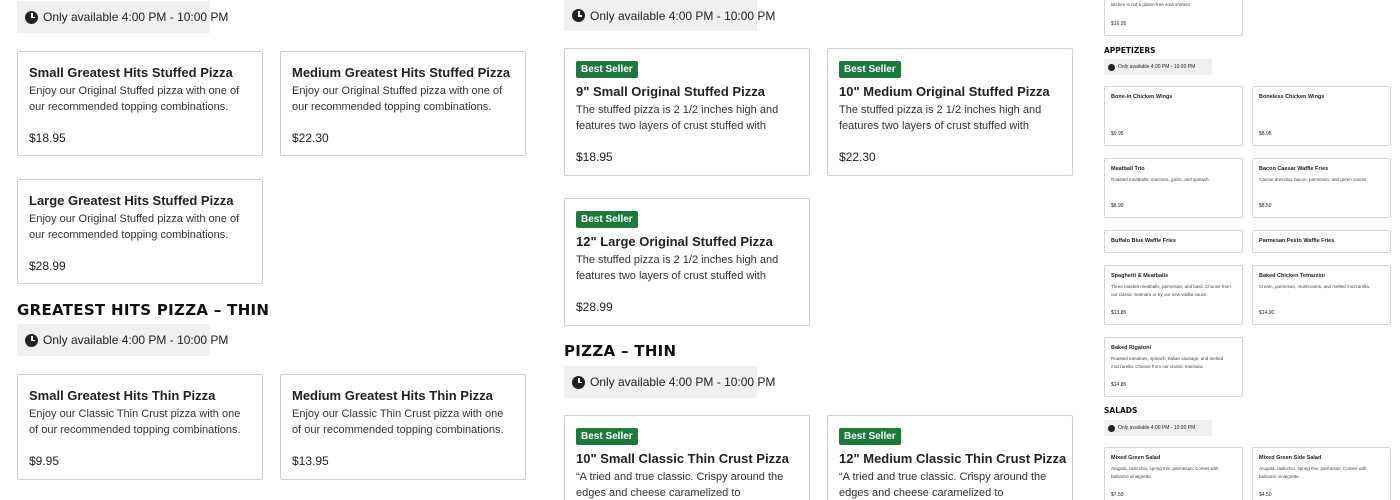 The width and height of the screenshot is (1400, 500). What do you see at coordinates (594, 157) in the screenshot?
I see `menu-item-price: $18.95` at bounding box center [594, 157].